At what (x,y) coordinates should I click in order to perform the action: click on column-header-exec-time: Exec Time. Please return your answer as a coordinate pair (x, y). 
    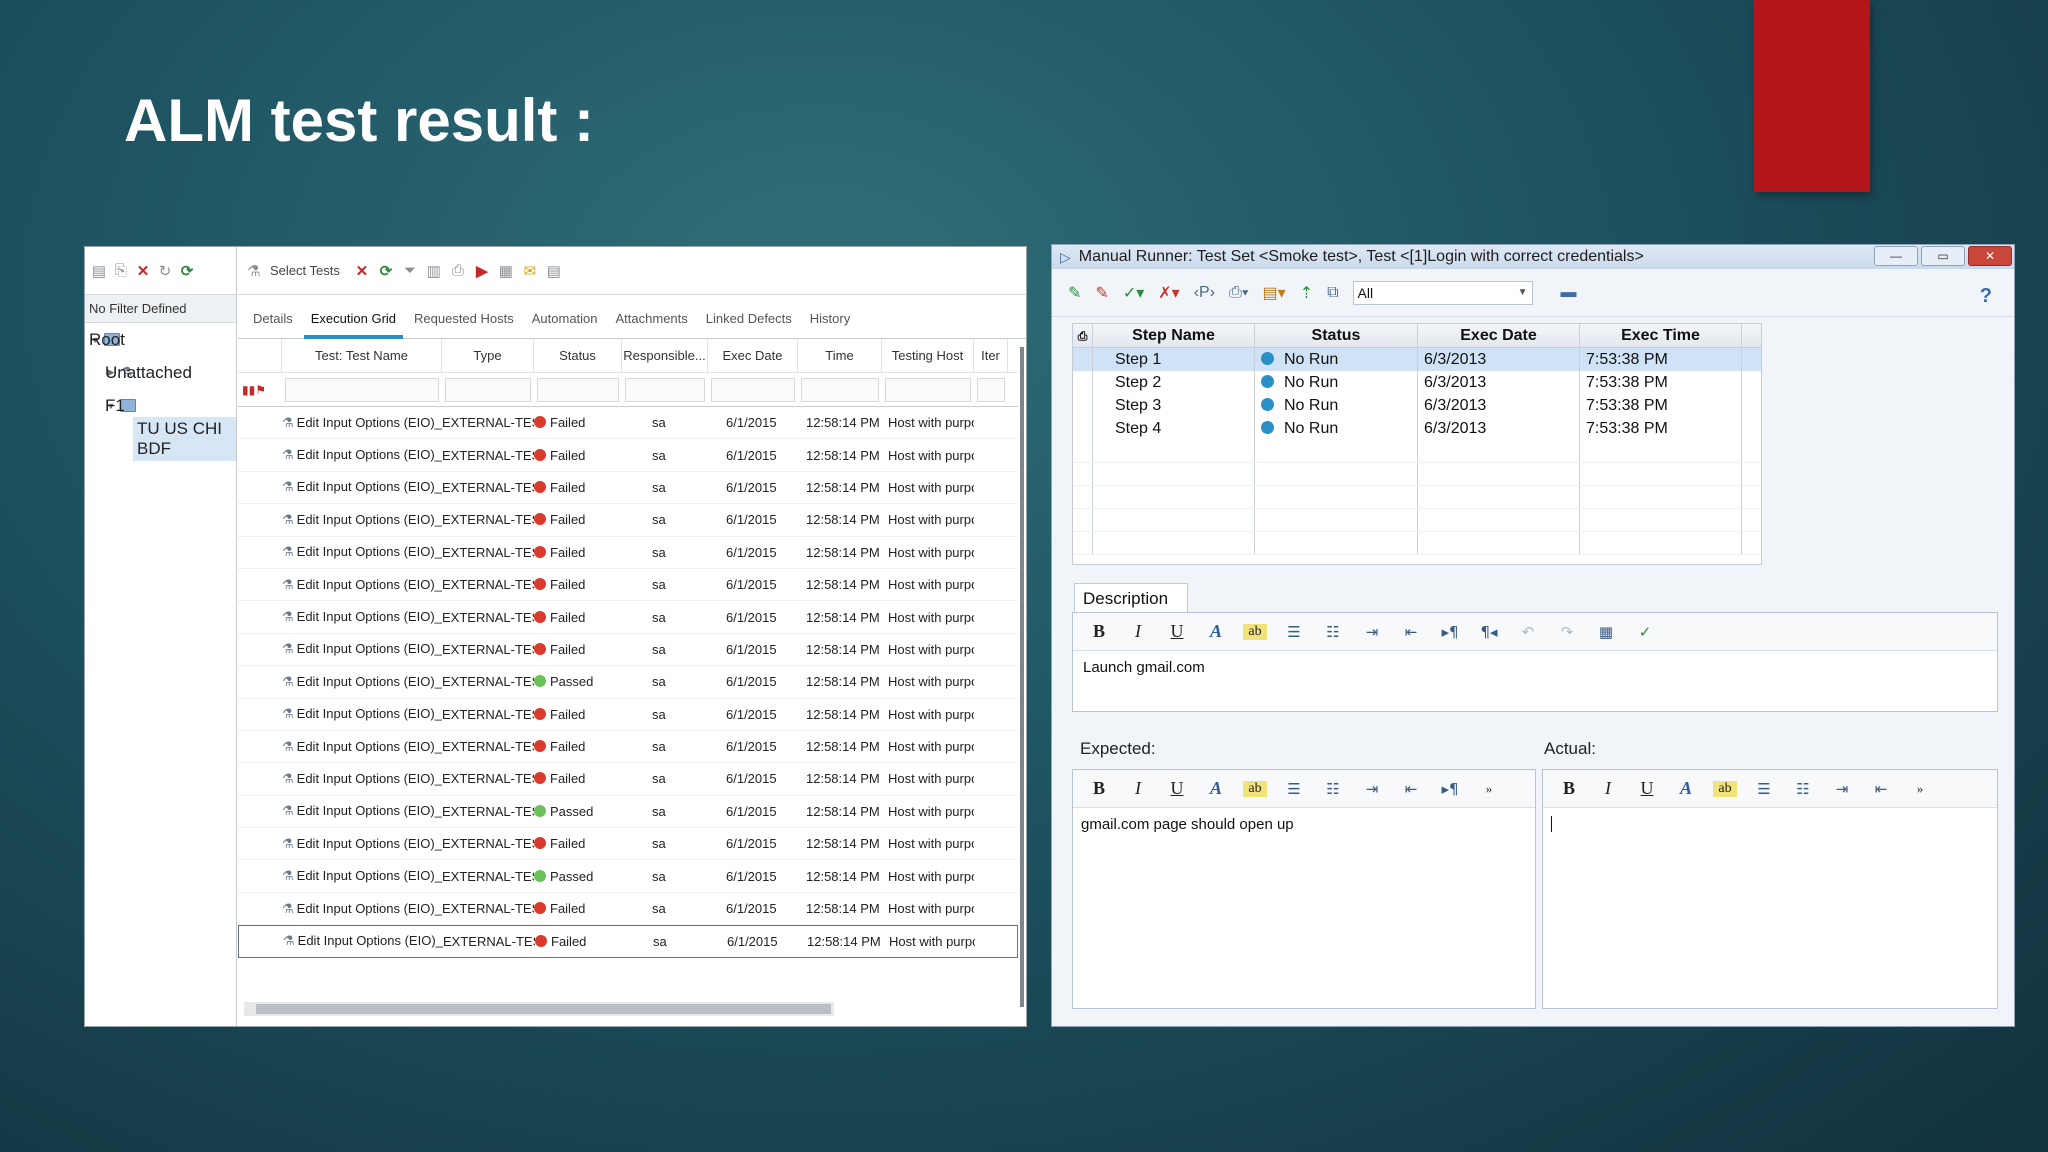
    Looking at the image, I should click on (1661, 335).